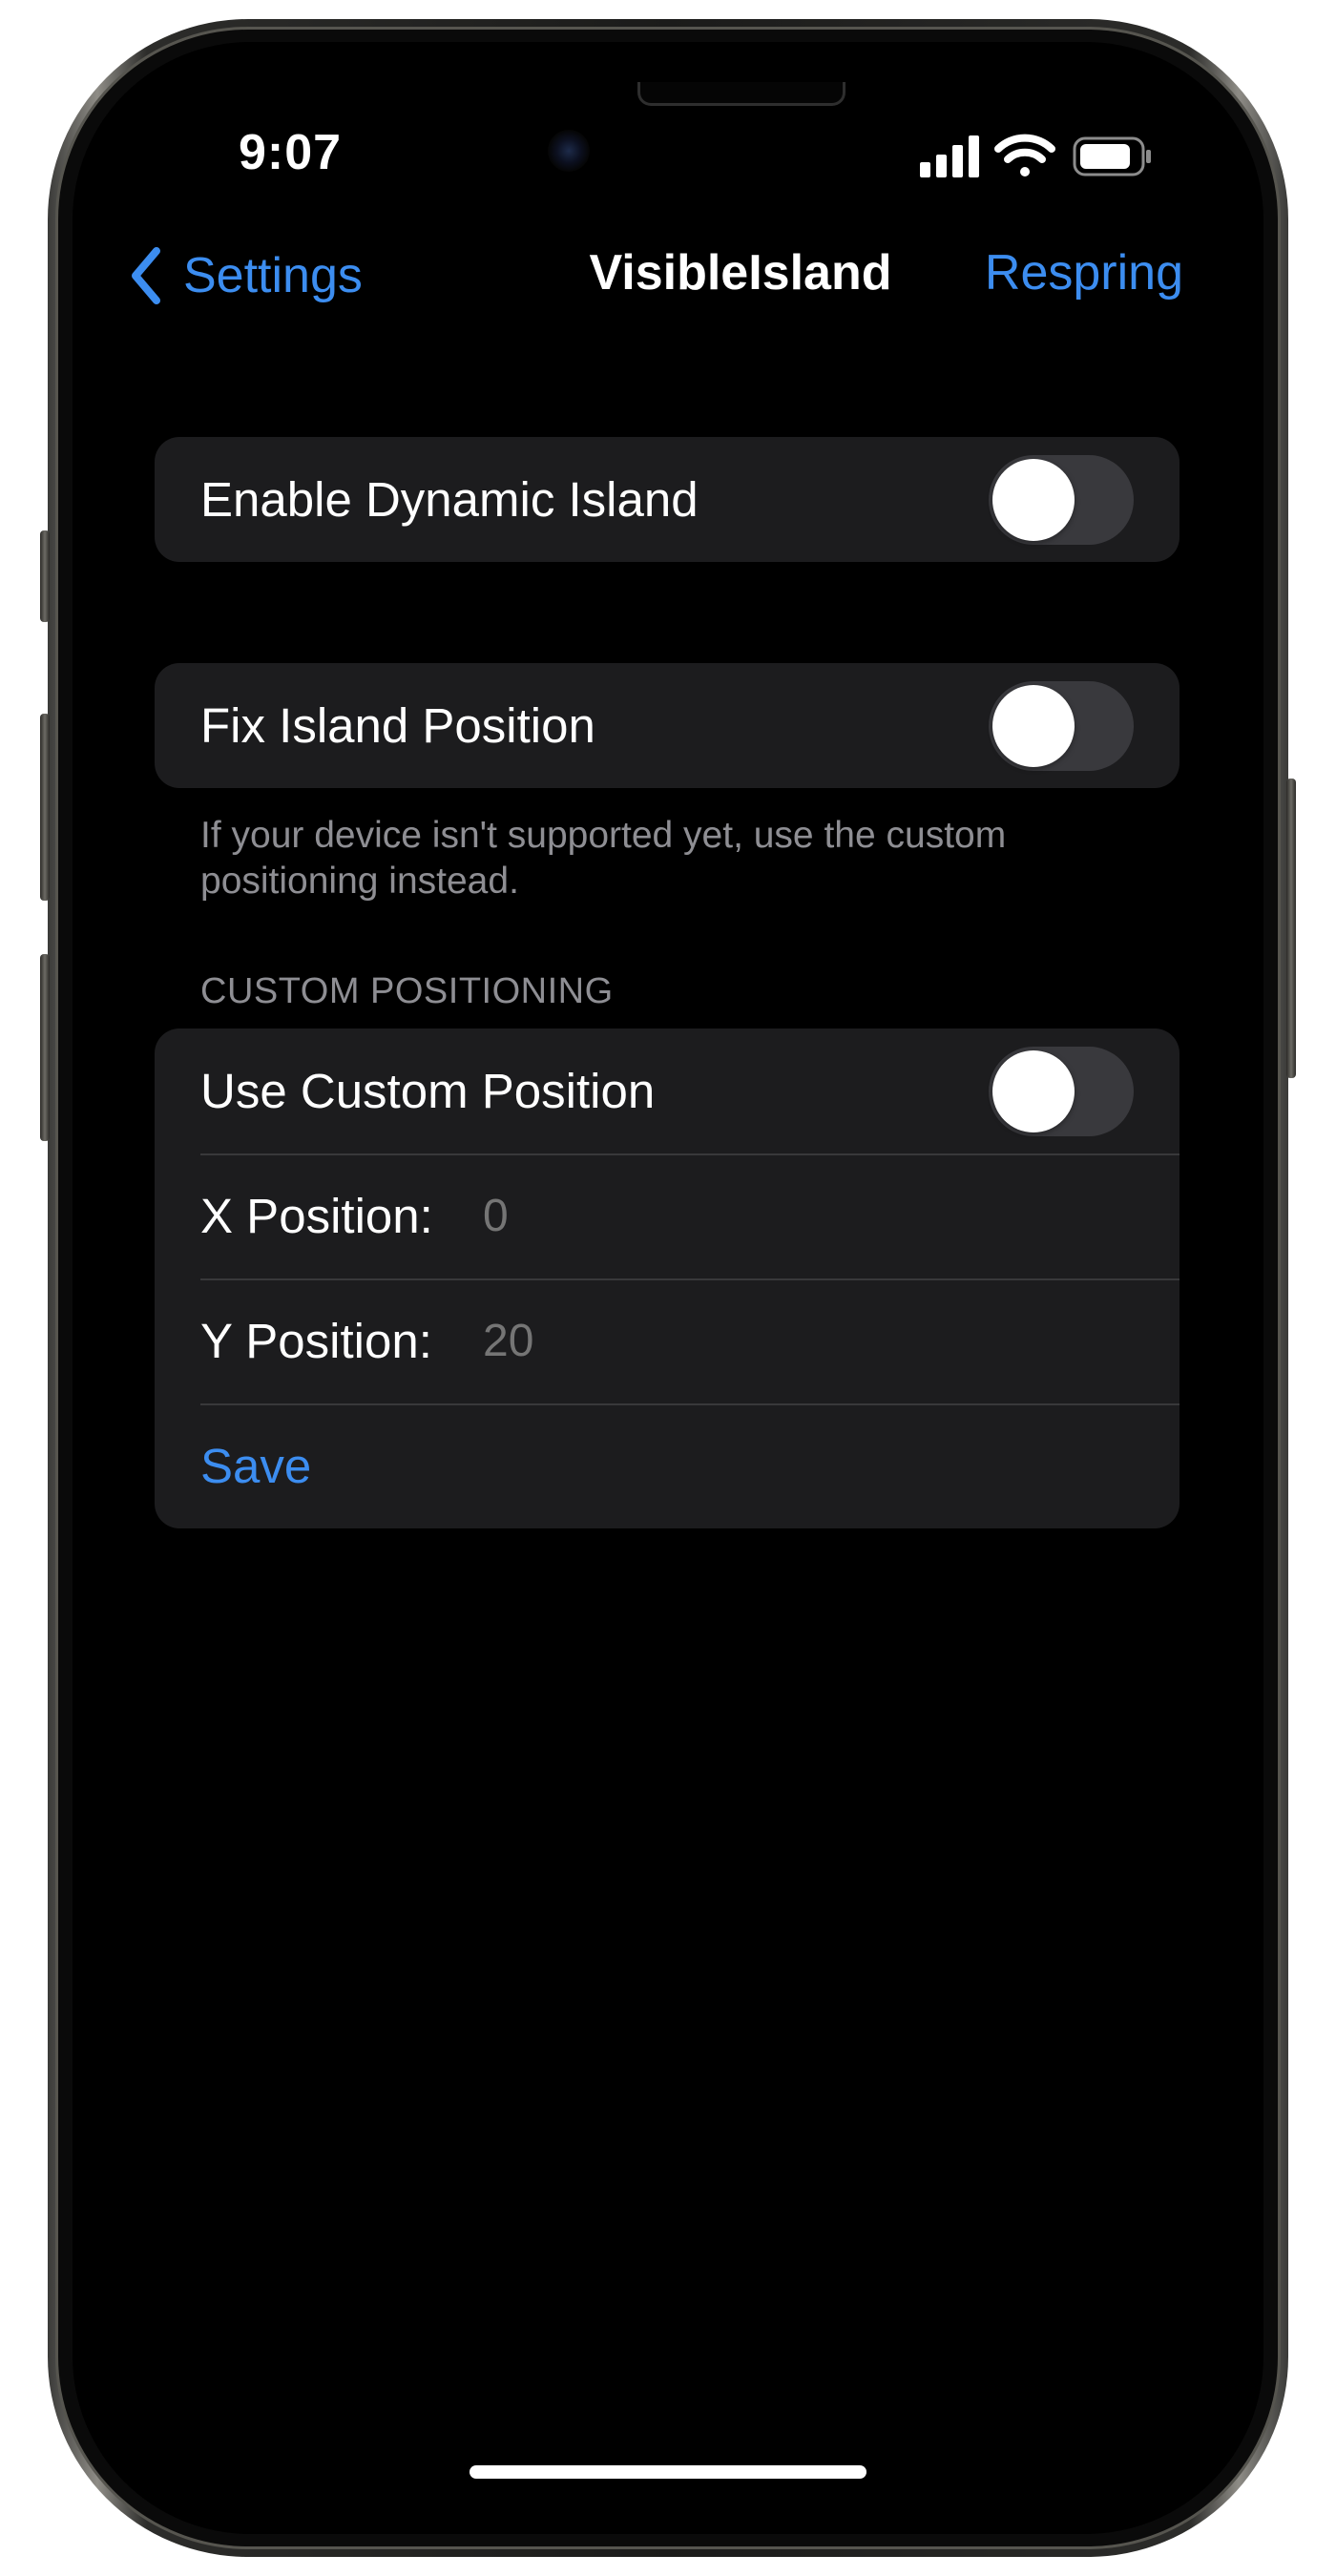  I want to click on enable-dynamic-island-toggle, so click(1061, 499).